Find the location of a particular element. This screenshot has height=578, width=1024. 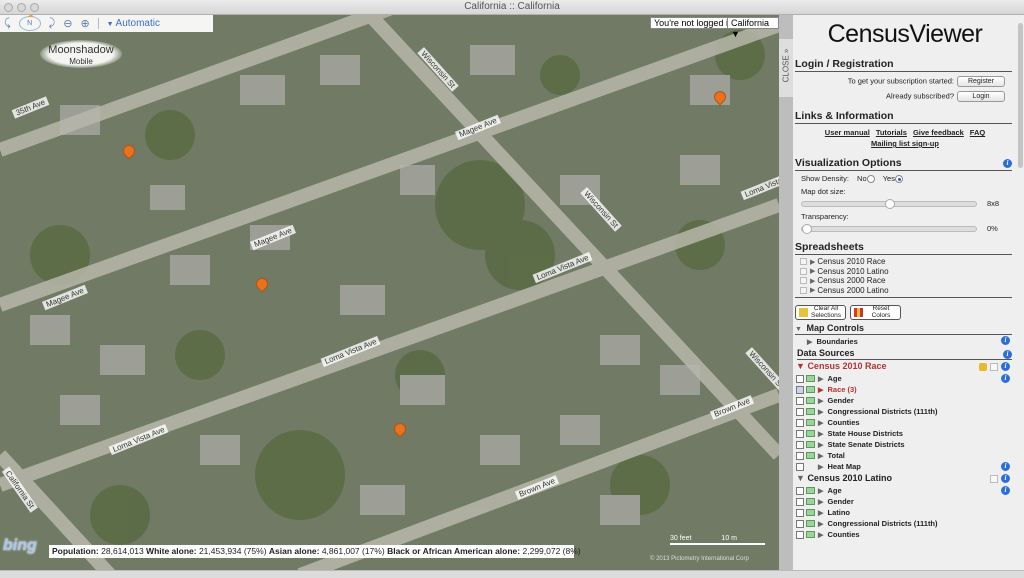

section-map-controls: ▼ Map Controls is located at coordinates (903, 329).